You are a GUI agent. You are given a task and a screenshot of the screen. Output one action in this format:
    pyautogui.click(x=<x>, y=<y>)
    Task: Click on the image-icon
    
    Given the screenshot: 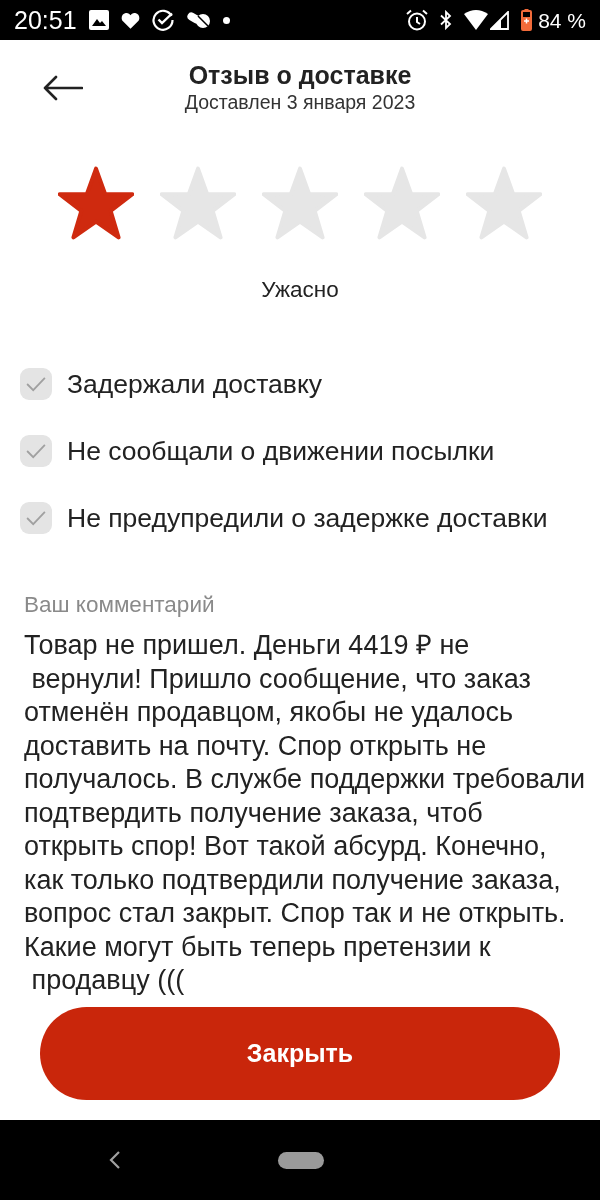 What is the action you would take?
    pyautogui.click(x=98, y=20)
    